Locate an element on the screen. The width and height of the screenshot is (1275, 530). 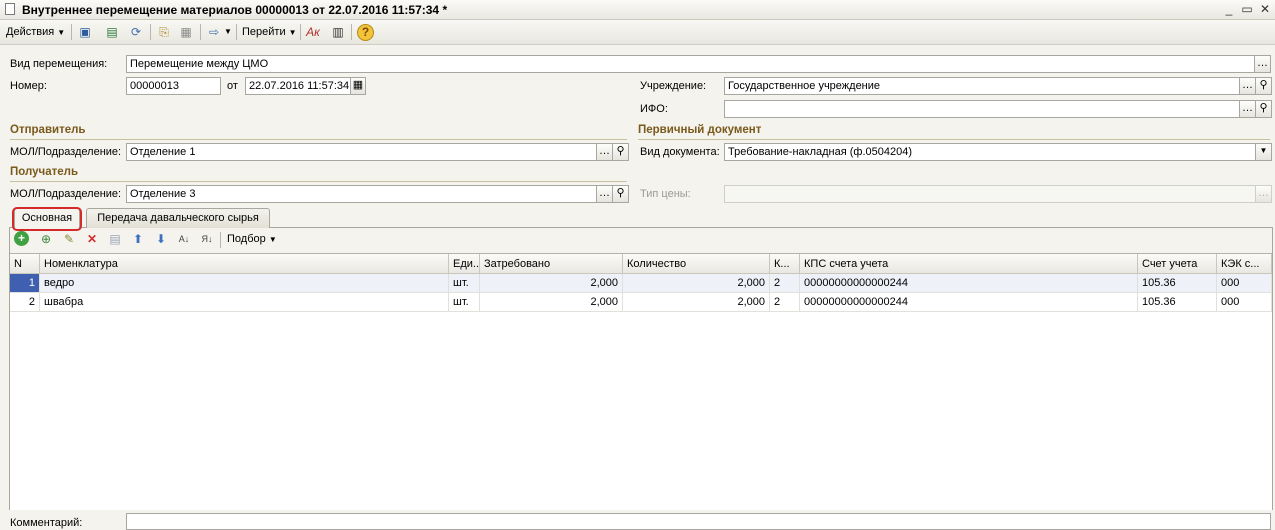
receiver-mol-label: МОЛ/Подразделение: is located at coordinates (66, 194).